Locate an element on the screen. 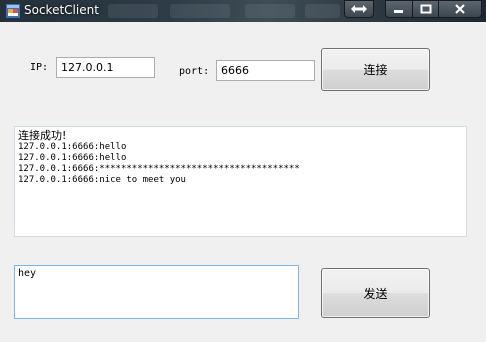  maximize-button is located at coordinates (425, 9).